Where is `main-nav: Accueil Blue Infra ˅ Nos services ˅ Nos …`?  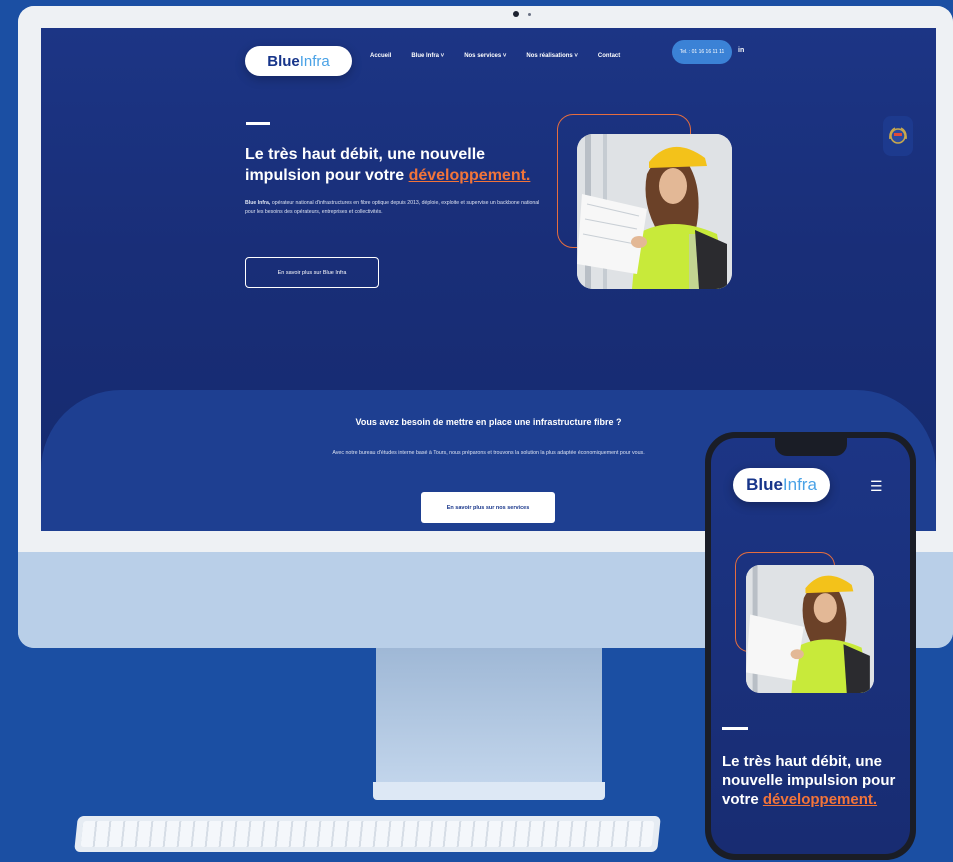
main-nav: Accueil Blue Infra ˅ Nos services ˅ Nos … is located at coordinates (505, 56).